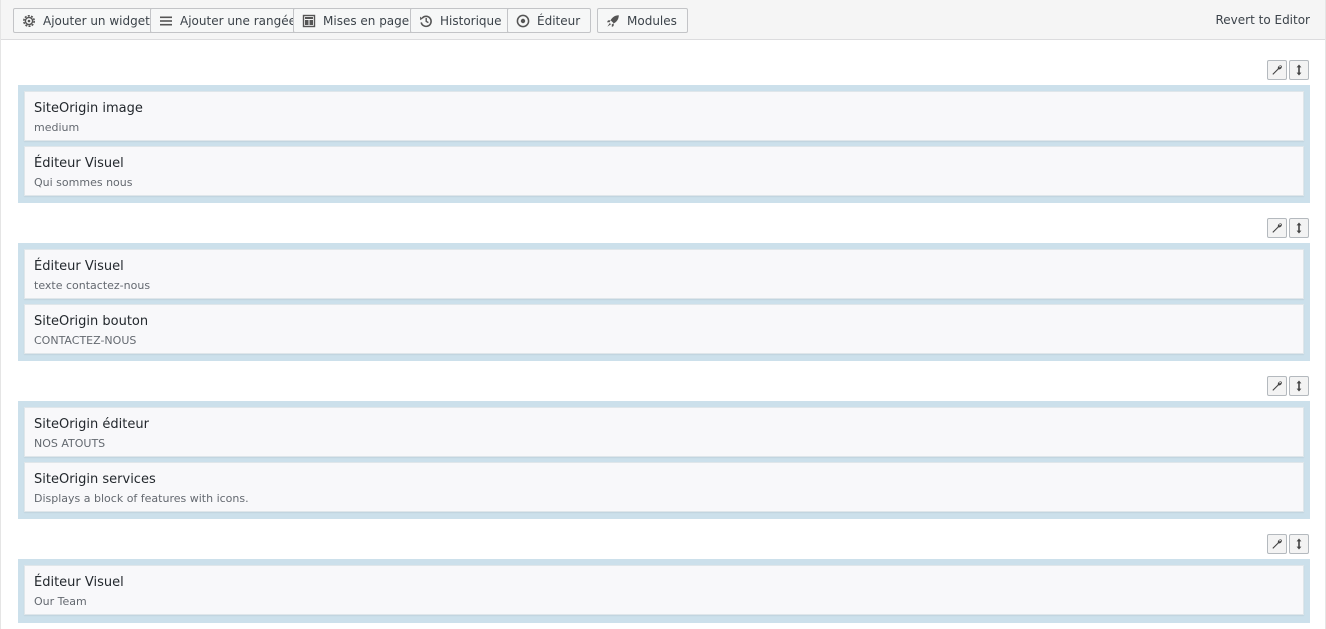 This screenshot has height=629, width=1326. Describe the element at coordinates (471, 20) in the screenshot. I see `history-label: Historique` at that location.